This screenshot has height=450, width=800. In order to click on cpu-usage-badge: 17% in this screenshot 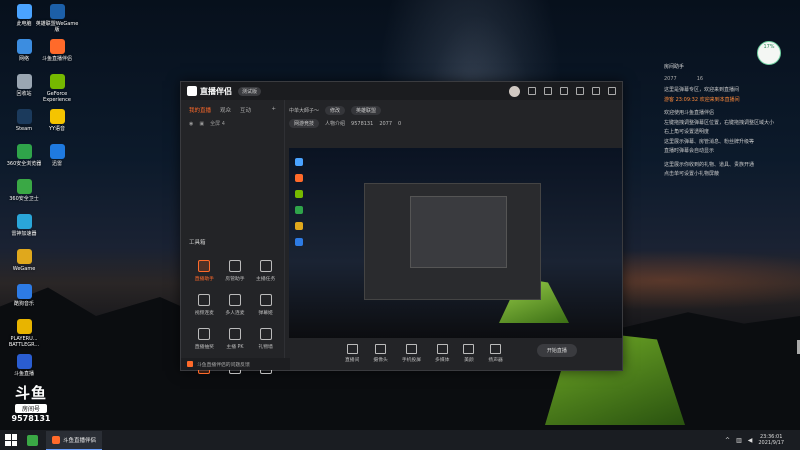, I will do `click(769, 53)`.